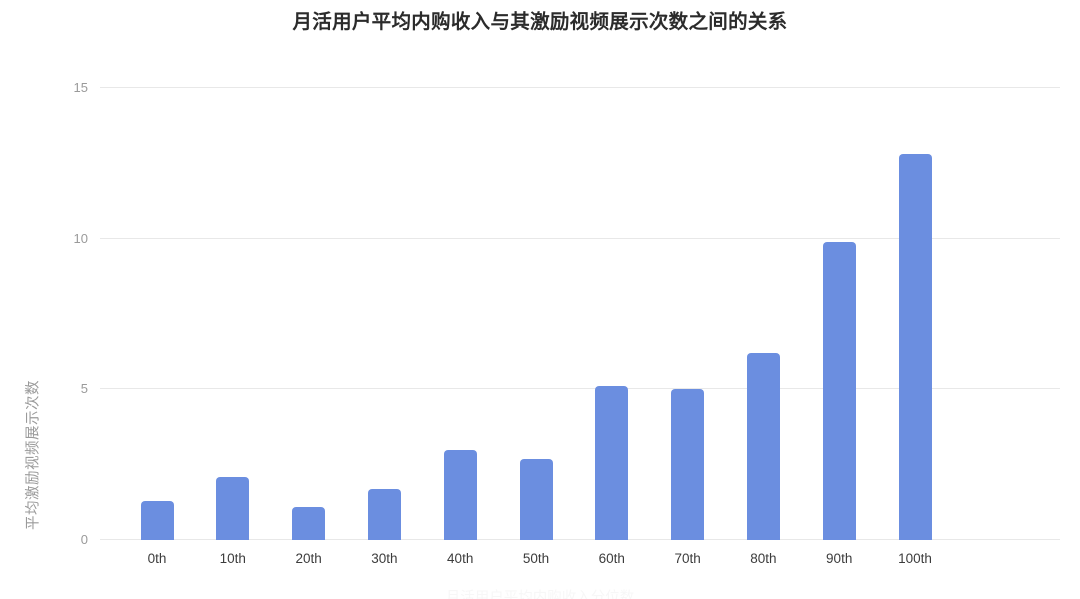  Describe the element at coordinates (687, 558) in the screenshot. I see `x-axis-tick-label: 70th` at that location.